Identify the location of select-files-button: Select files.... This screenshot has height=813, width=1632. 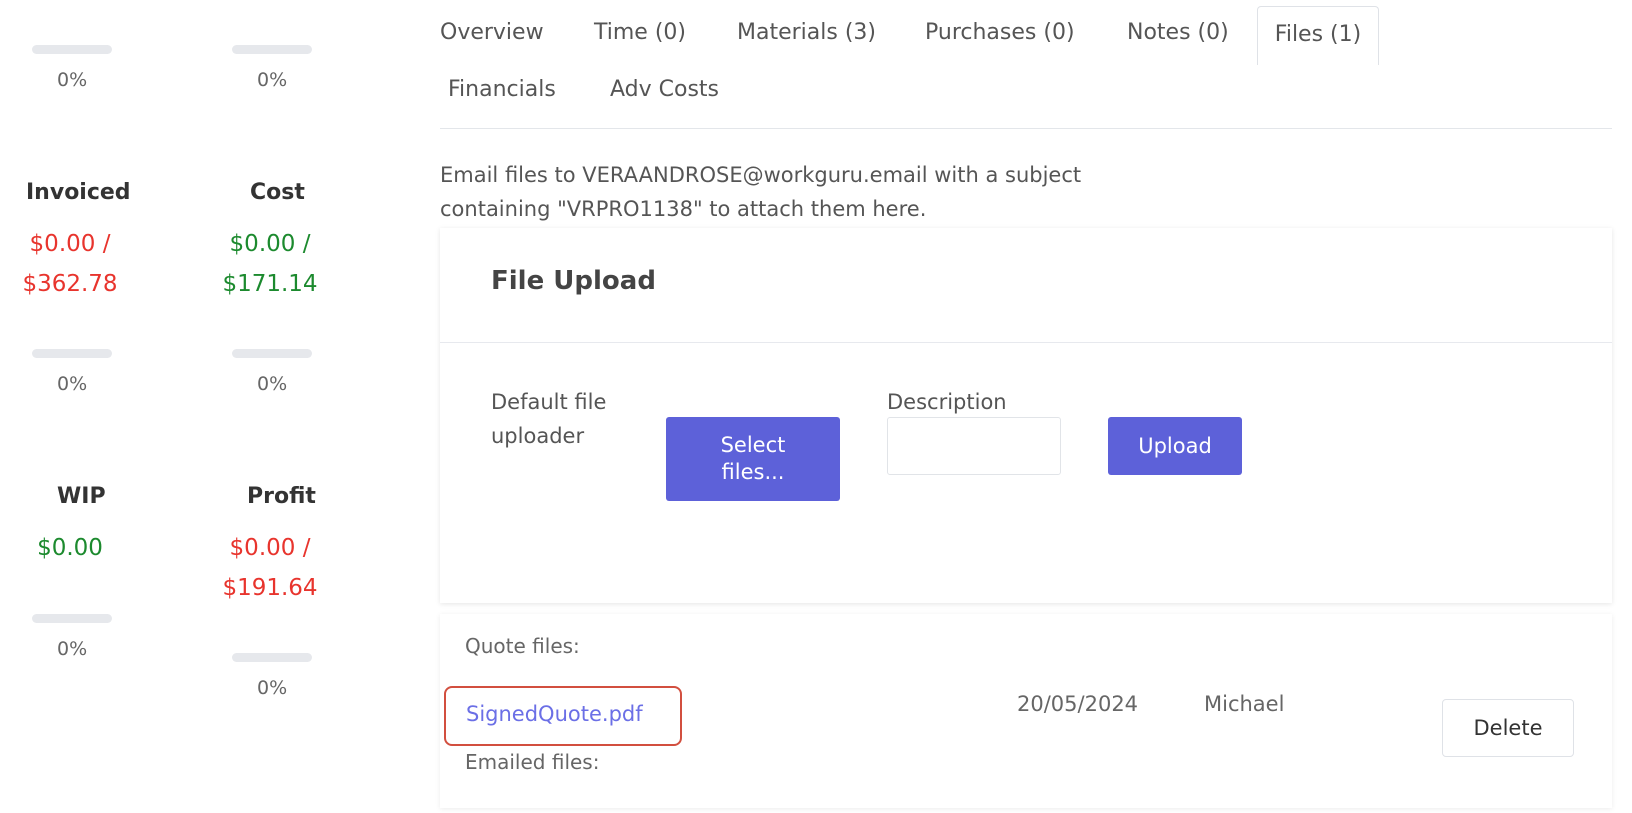
(753, 459).